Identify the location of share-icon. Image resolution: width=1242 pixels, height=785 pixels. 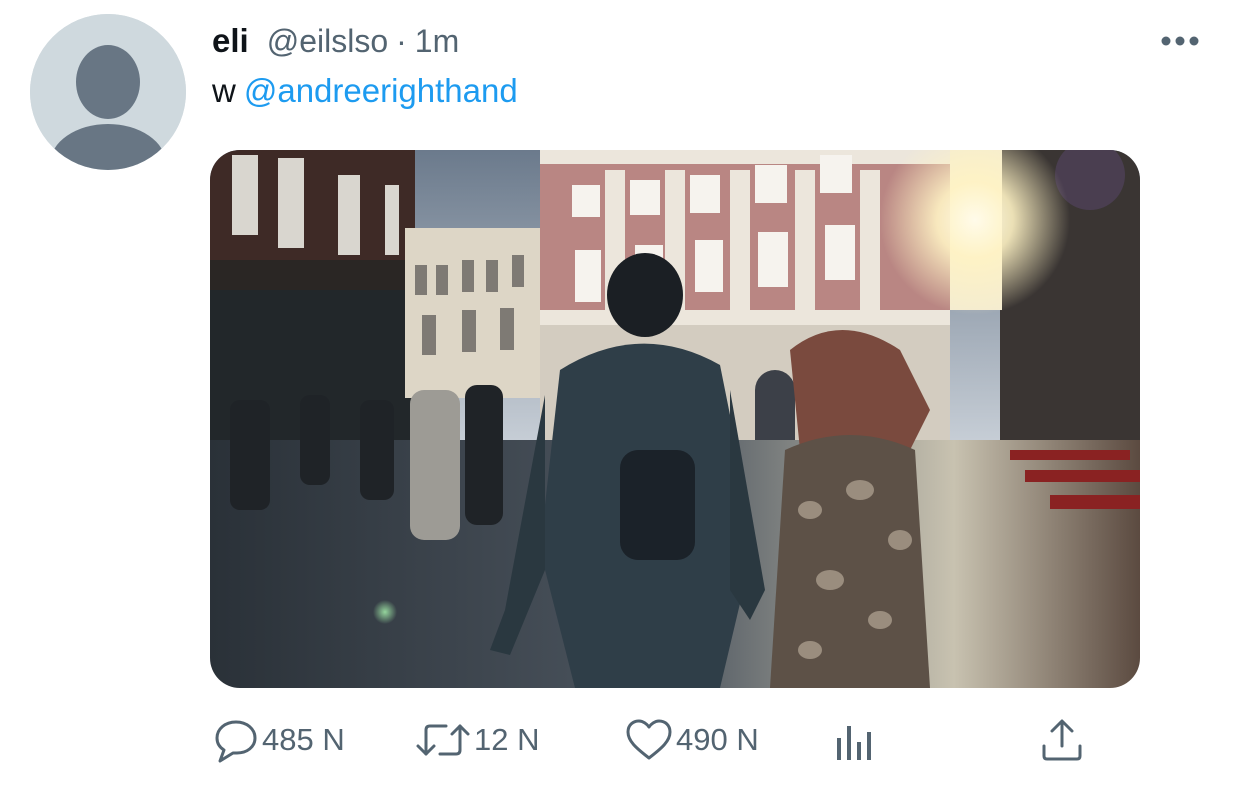
(1062, 740).